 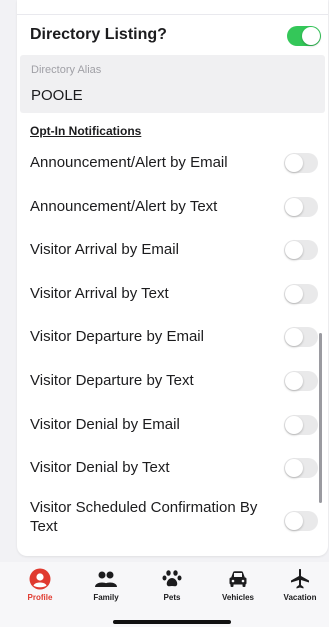 I want to click on airplane-icon, so click(x=300, y=578).